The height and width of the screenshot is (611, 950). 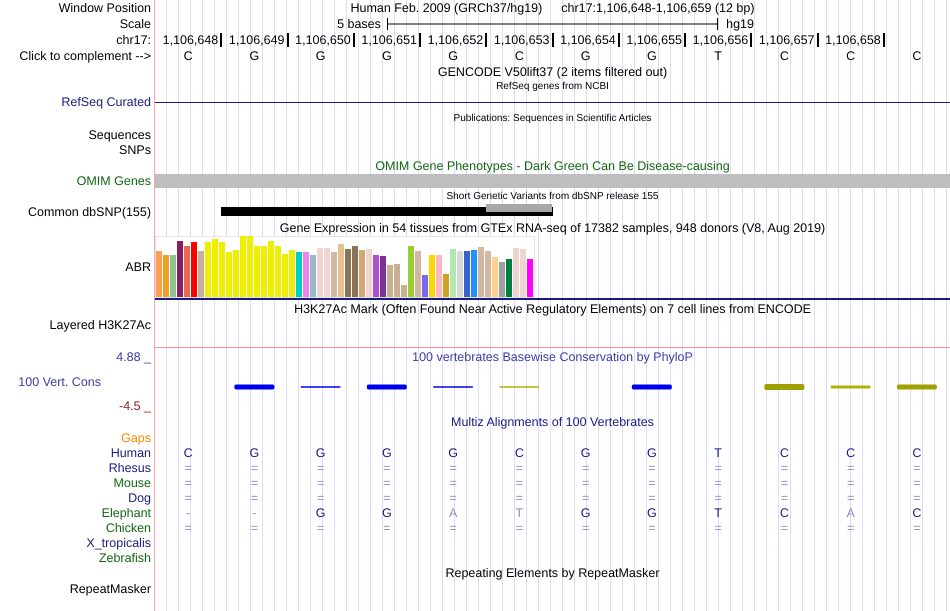 What do you see at coordinates (130, 453) in the screenshot?
I see `species-label: Human` at bounding box center [130, 453].